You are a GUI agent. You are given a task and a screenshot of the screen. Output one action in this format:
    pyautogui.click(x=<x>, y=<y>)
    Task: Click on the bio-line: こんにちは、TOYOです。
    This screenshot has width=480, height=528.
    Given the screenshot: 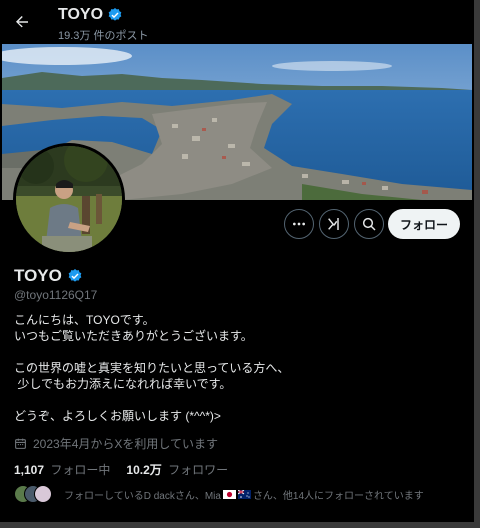 What is the action you would take?
    pyautogui.click(x=84, y=320)
    